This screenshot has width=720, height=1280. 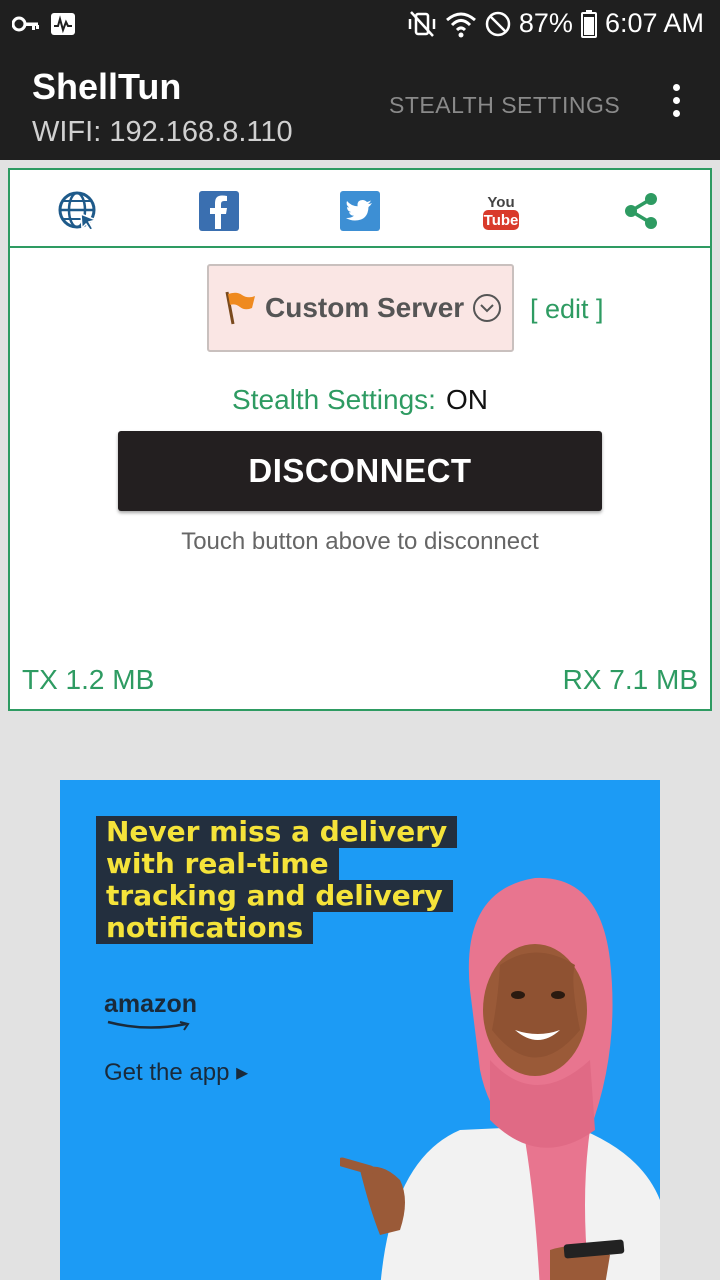 What do you see at coordinates (334, 399) in the screenshot?
I see `stealth-label: Stealth Settings:` at bounding box center [334, 399].